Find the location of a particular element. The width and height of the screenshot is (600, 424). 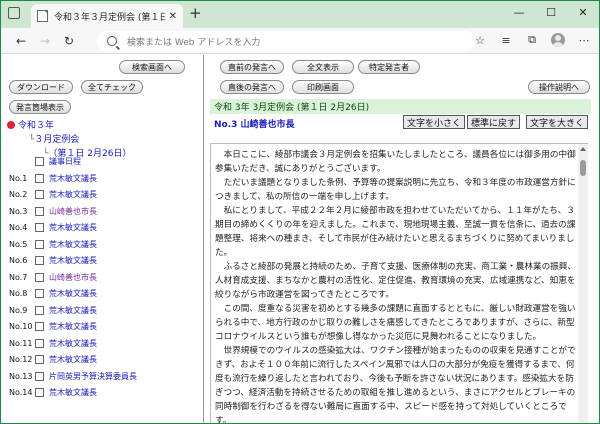

full-text-button: 全文表示 is located at coordinates (323, 67).